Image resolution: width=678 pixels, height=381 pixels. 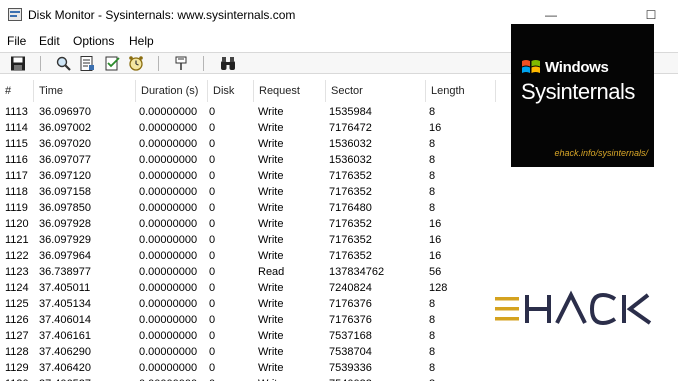 What do you see at coordinates (17, 91) in the screenshot?
I see `column-header-number: #` at bounding box center [17, 91].